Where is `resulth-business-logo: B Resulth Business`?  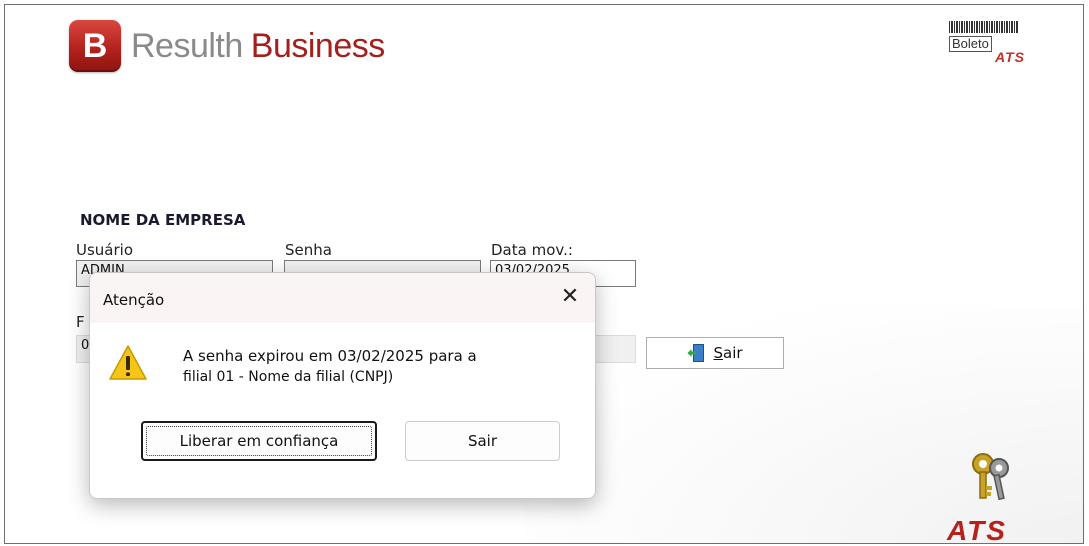 resulth-business-logo: B Resulth Business is located at coordinates (227, 46).